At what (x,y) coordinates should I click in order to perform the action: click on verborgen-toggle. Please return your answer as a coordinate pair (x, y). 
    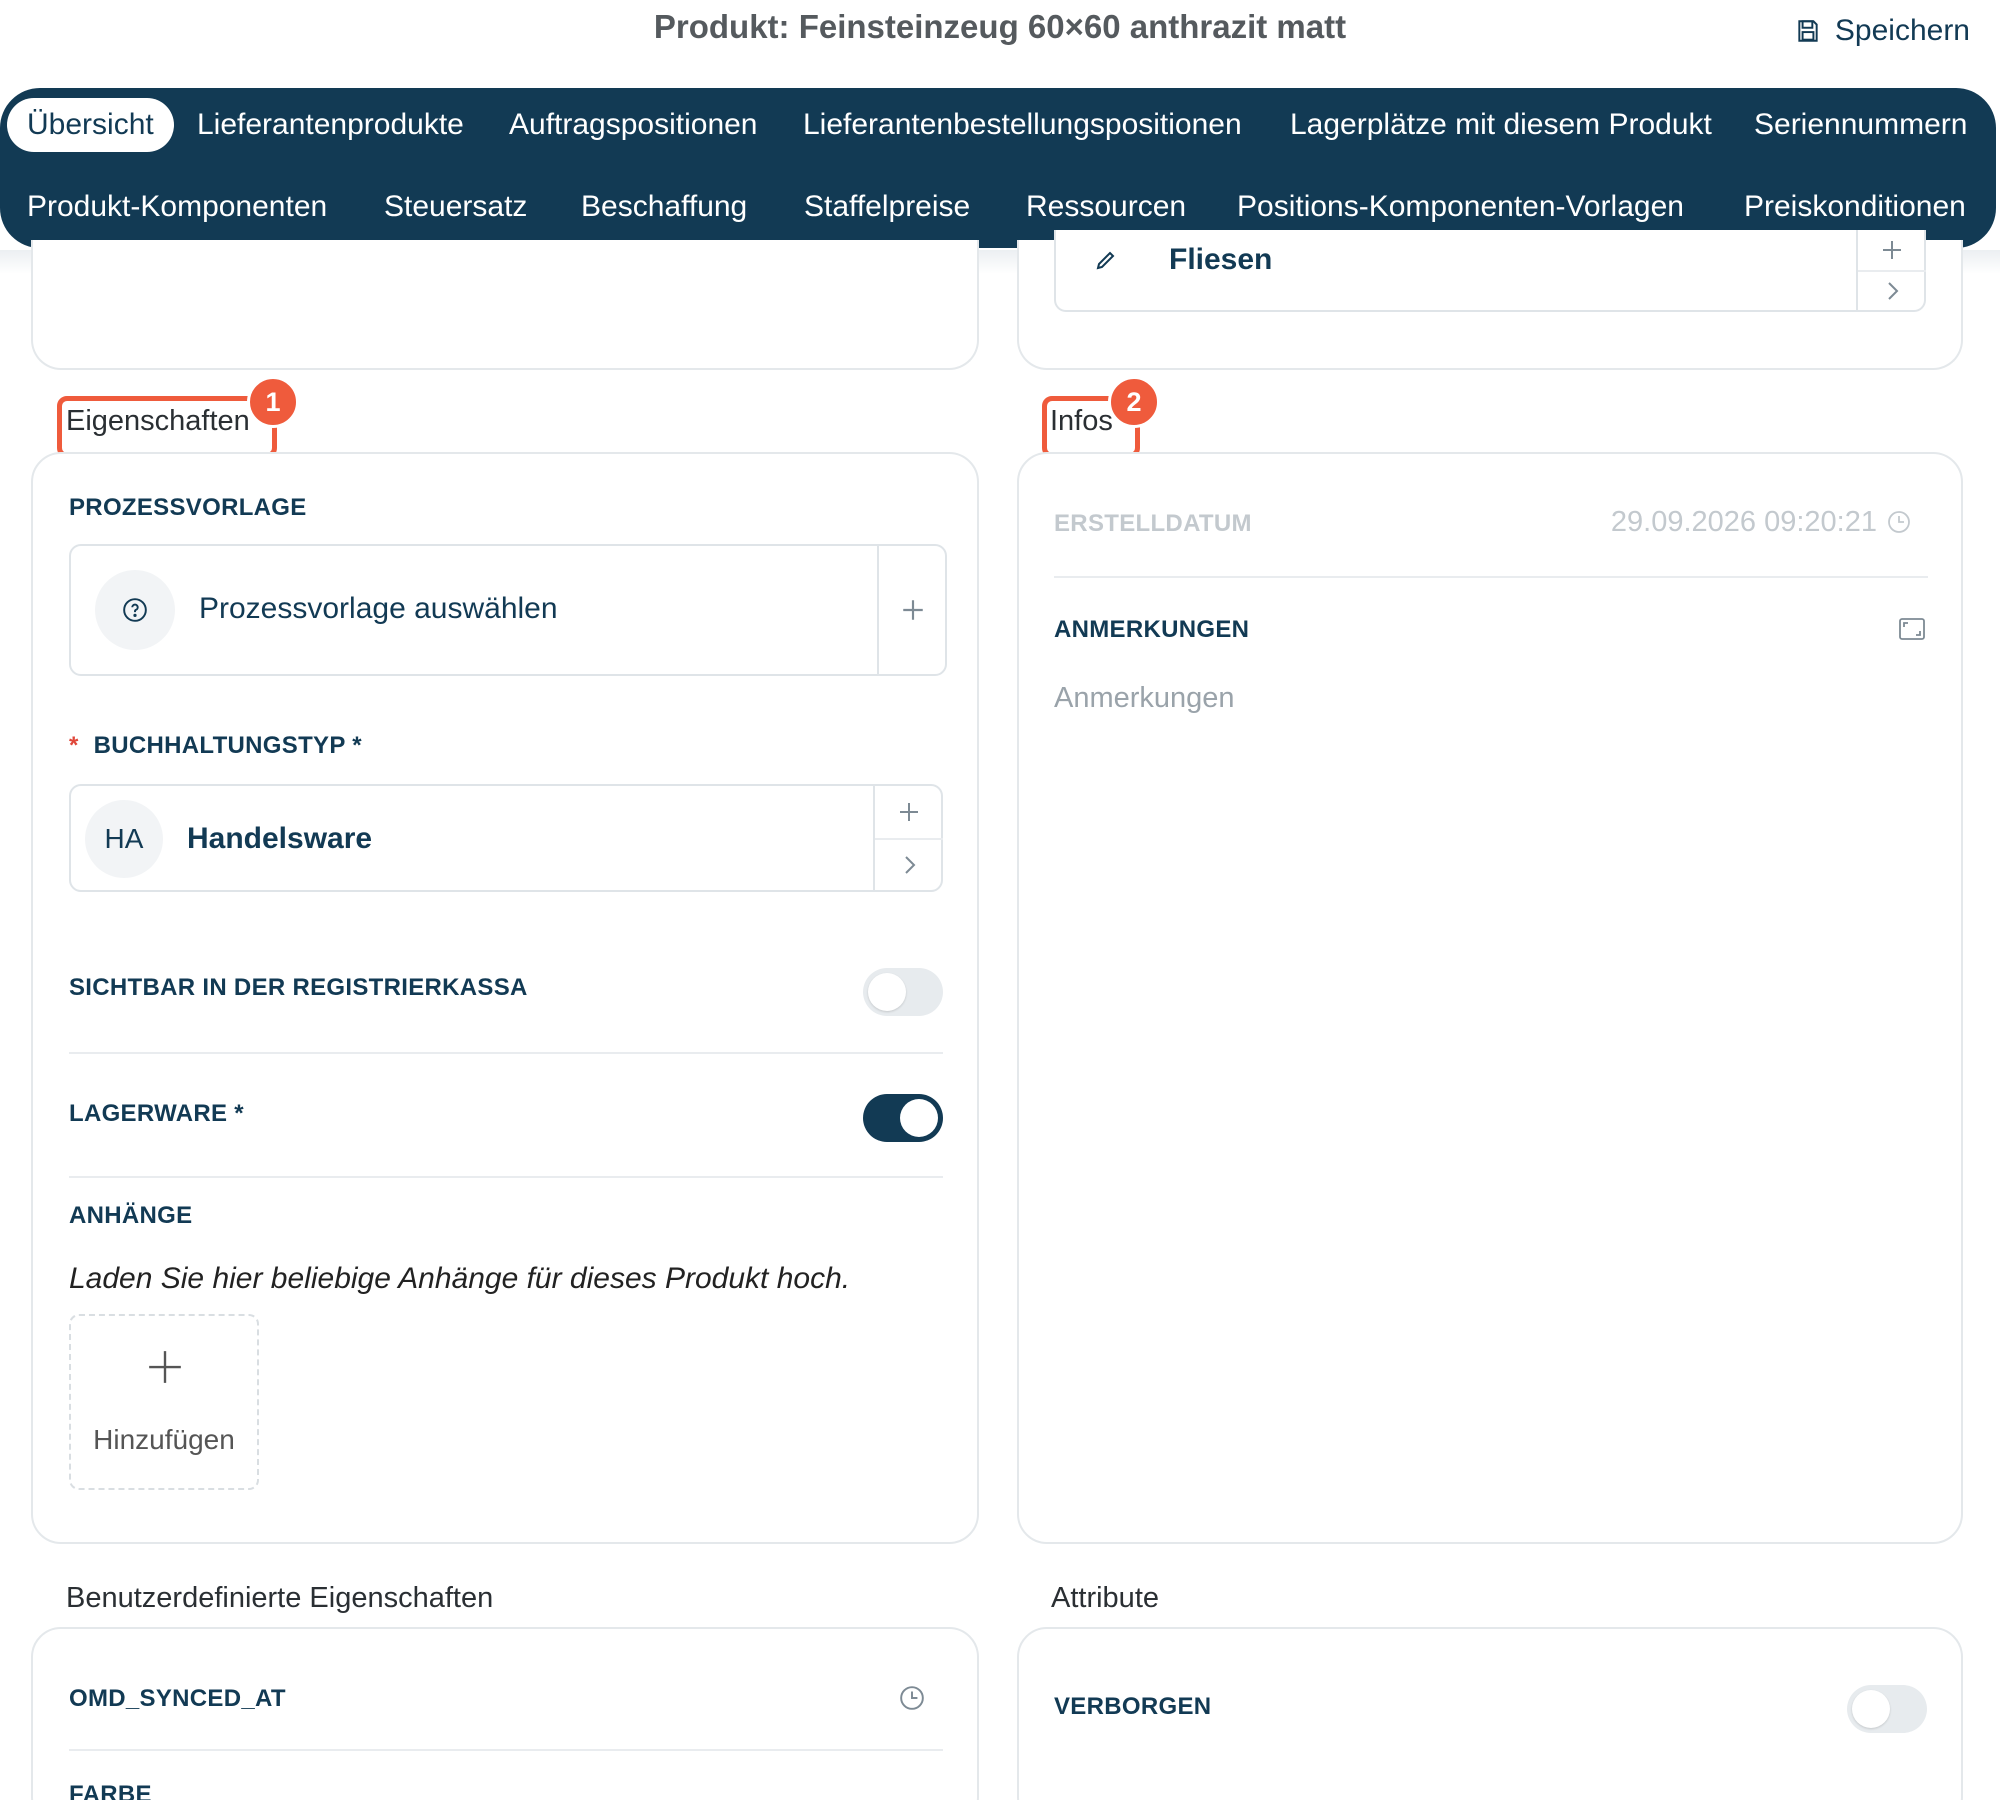
    Looking at the image, I should click on (1887, 1709).